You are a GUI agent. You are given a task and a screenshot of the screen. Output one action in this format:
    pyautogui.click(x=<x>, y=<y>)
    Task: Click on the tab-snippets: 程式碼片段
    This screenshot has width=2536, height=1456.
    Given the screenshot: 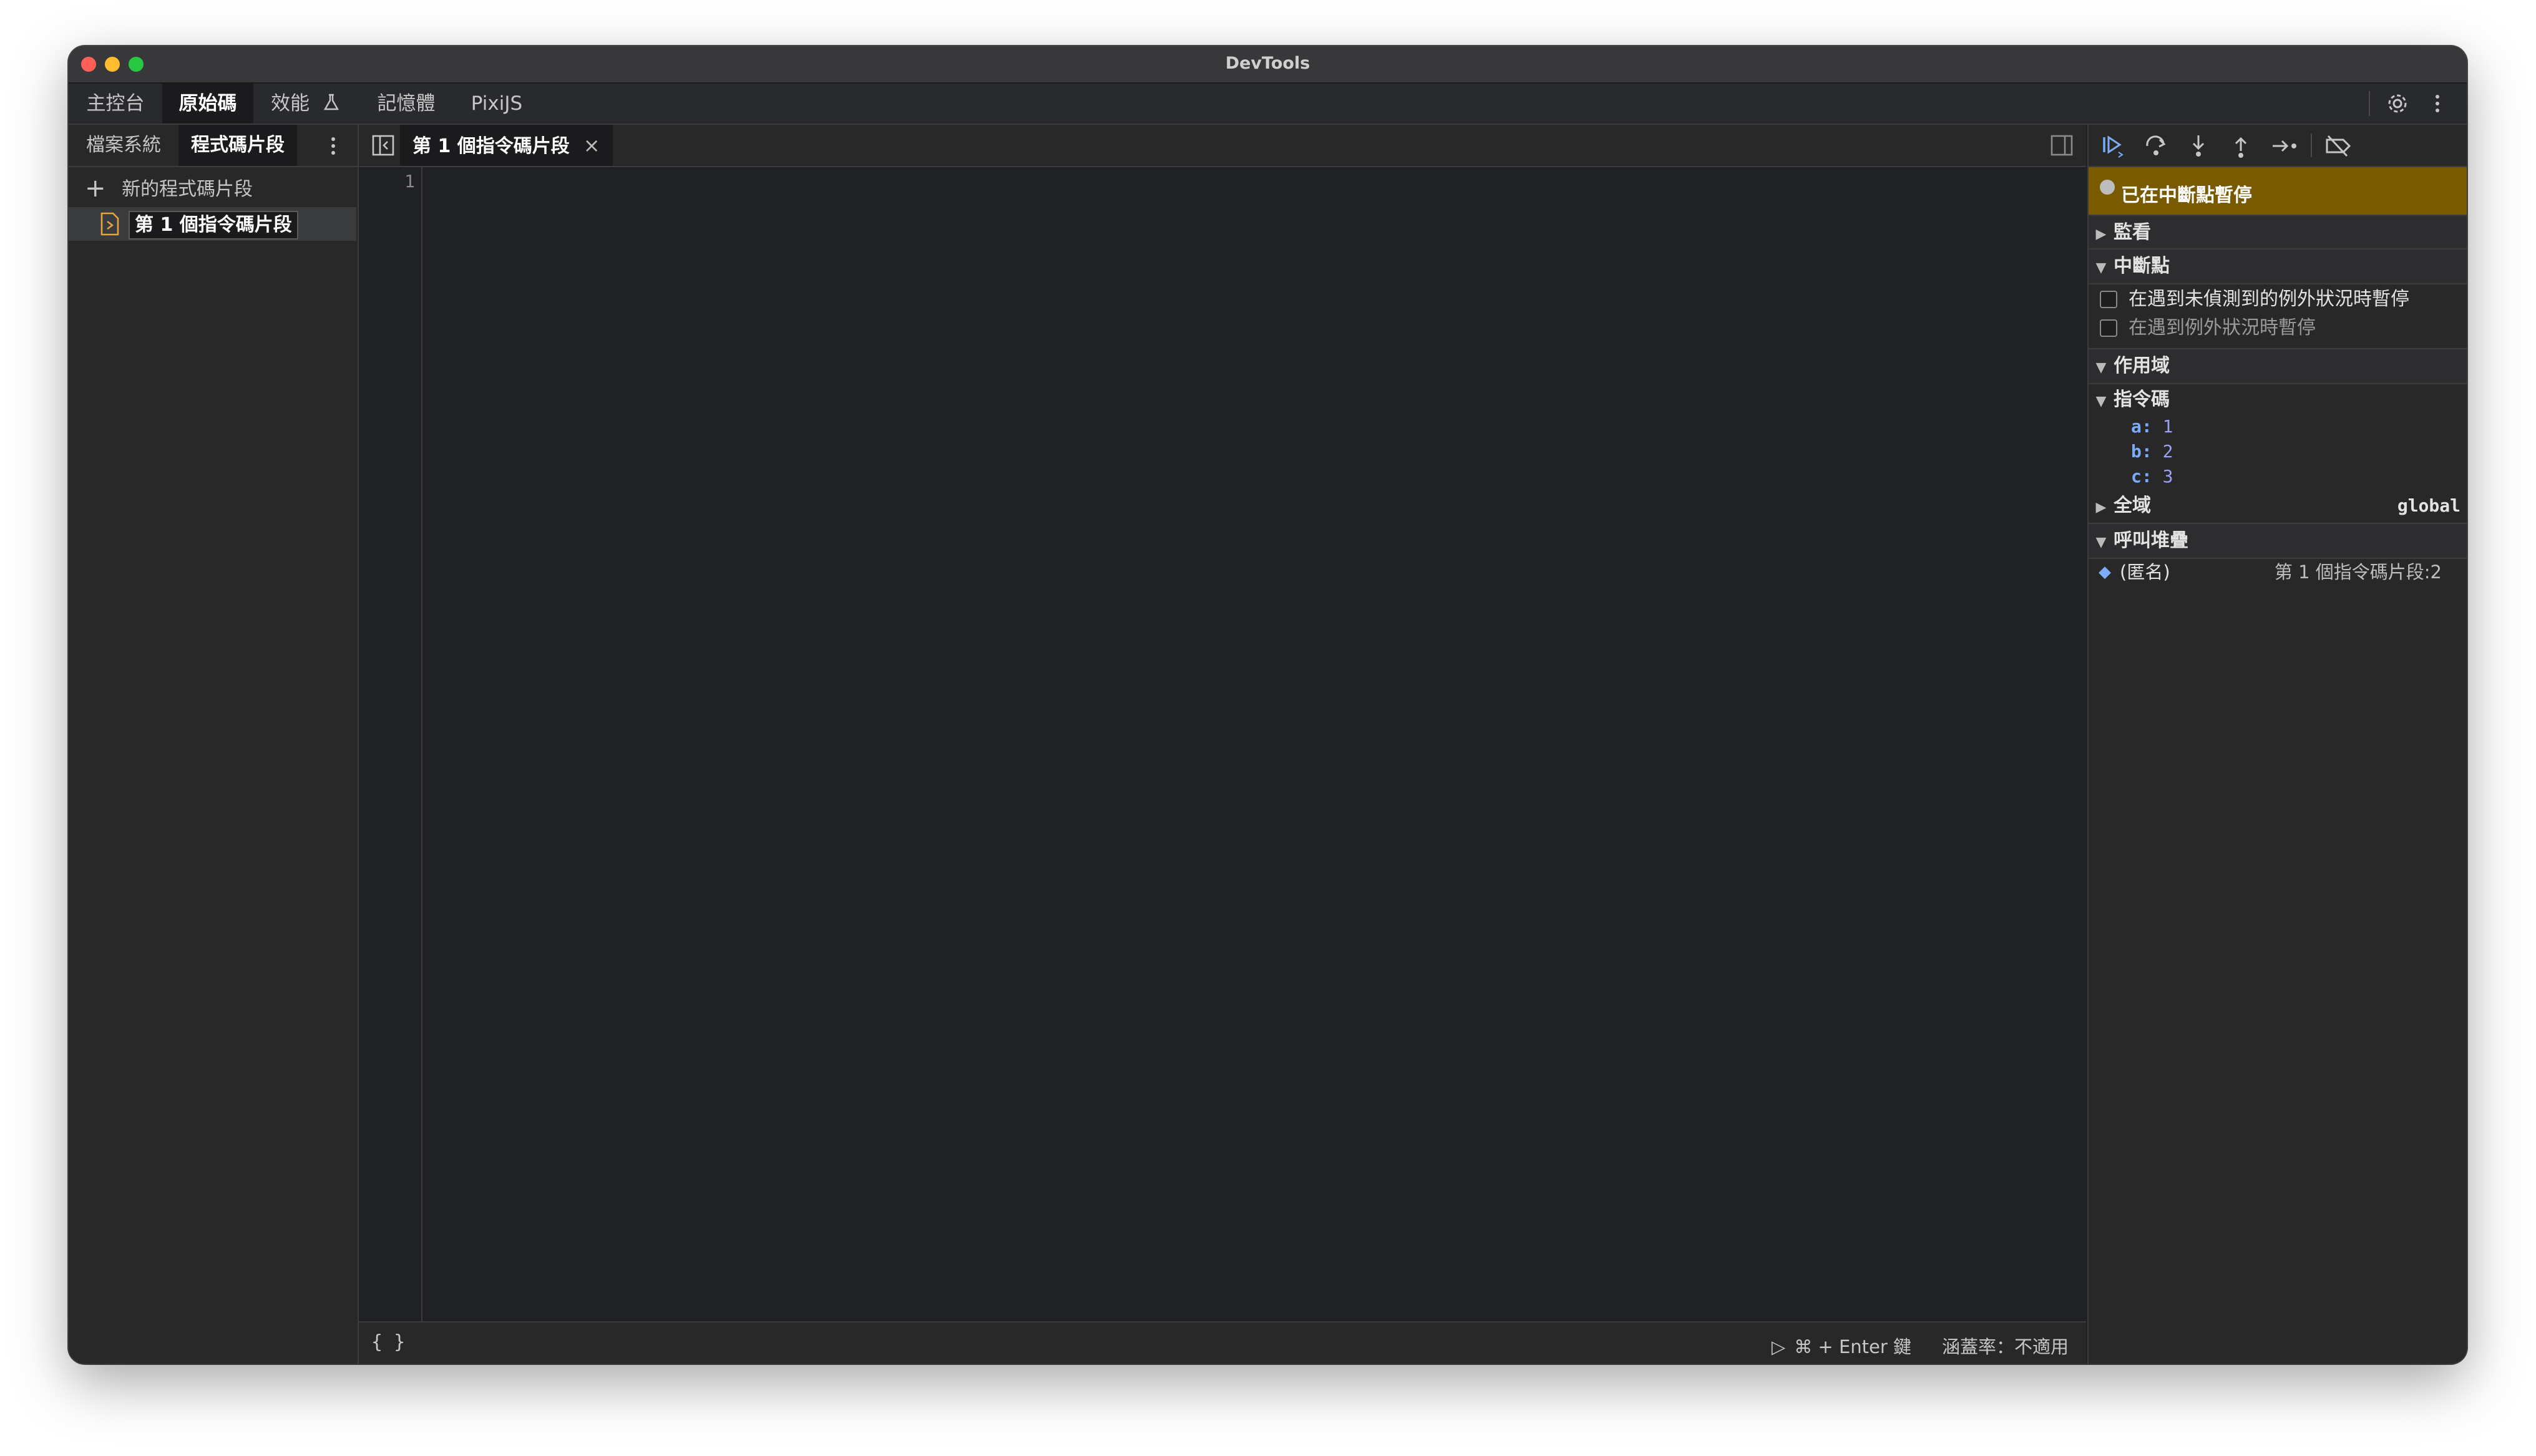 What is the action you would take?
    pyautogui.click(x=237, y=145)
    